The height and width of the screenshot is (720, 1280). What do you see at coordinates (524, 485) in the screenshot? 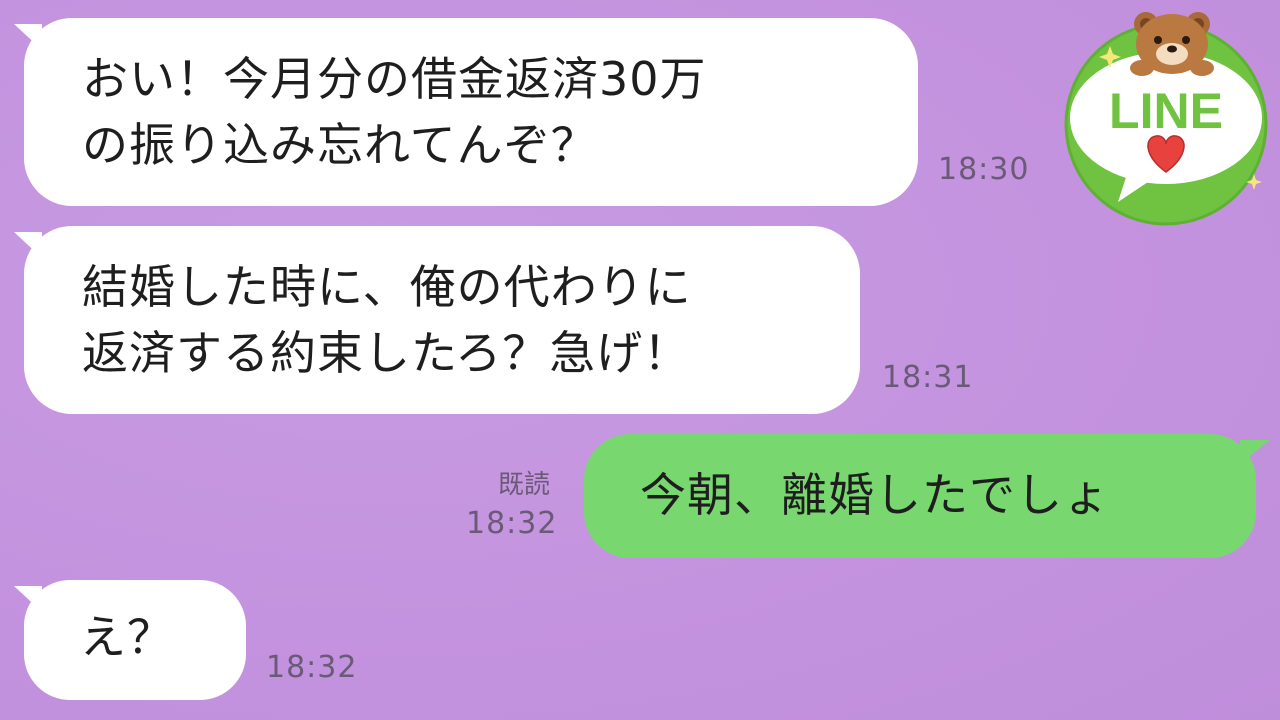
I see `read-receipt: 既読` at bounding box center [524, 485].